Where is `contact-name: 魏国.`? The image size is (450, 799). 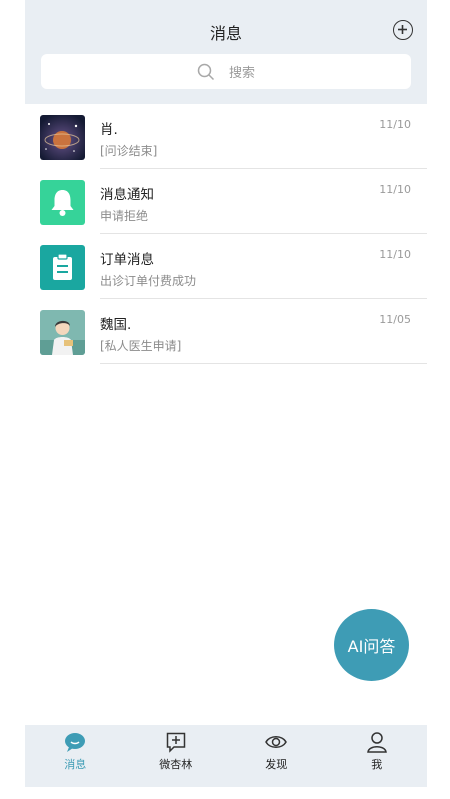 contact-name: 魏国. is located at coordinates (116, 325).